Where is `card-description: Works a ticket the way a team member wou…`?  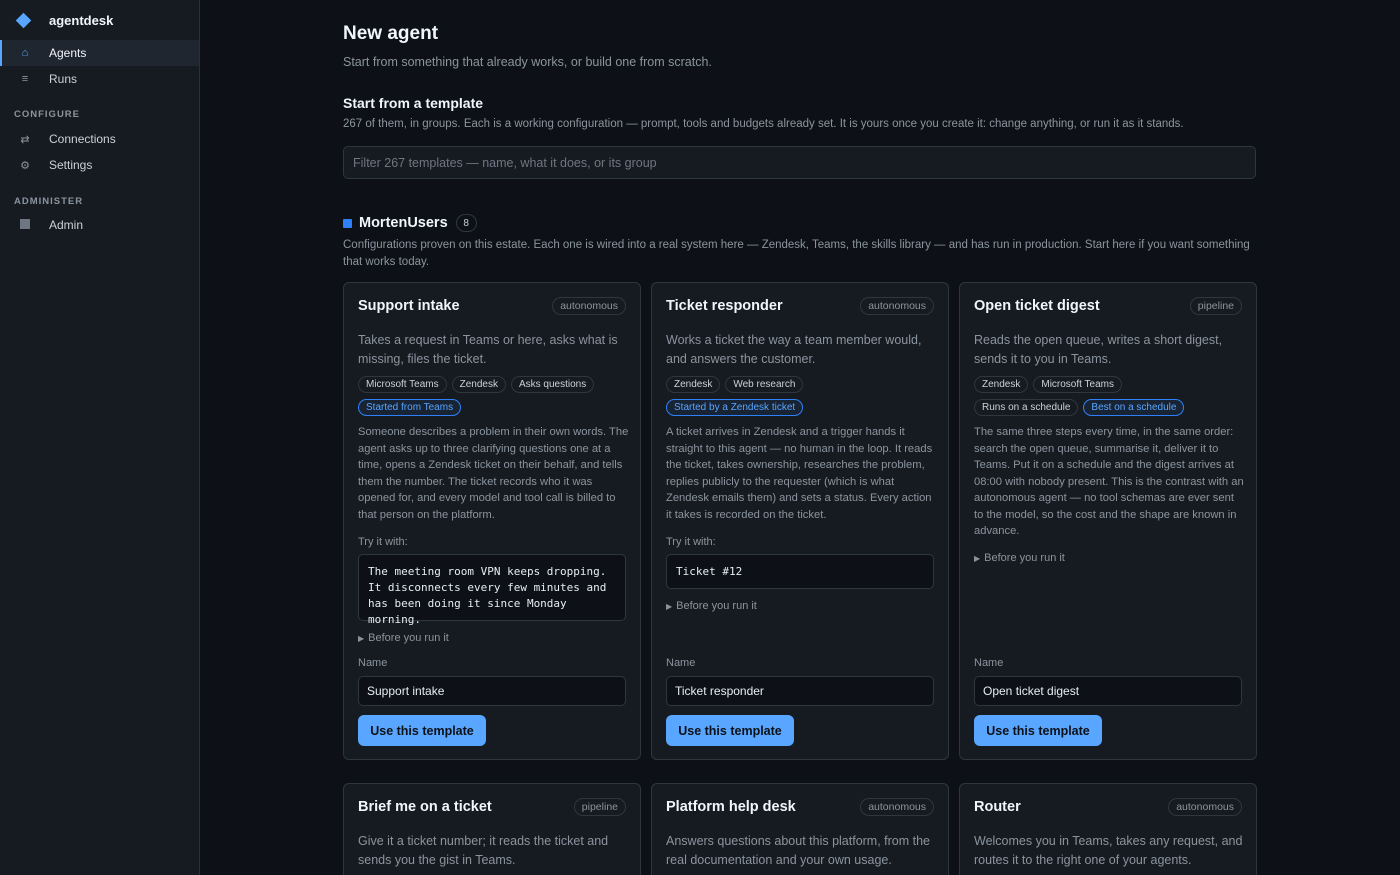
card-description: Works a ticket the way a team member wou… is located at coordinates (794, 349).